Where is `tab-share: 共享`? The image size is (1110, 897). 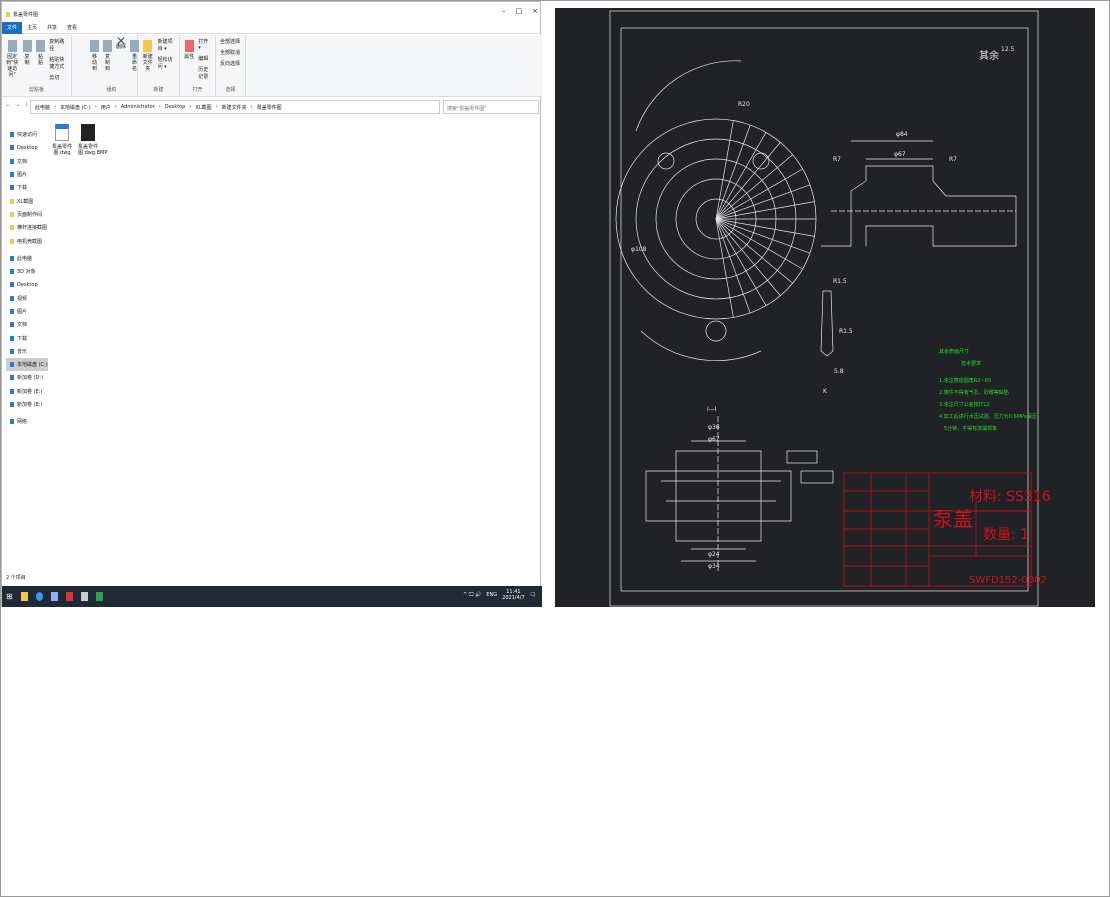 tab-share: 共享 is located at coordinates (52, 28).